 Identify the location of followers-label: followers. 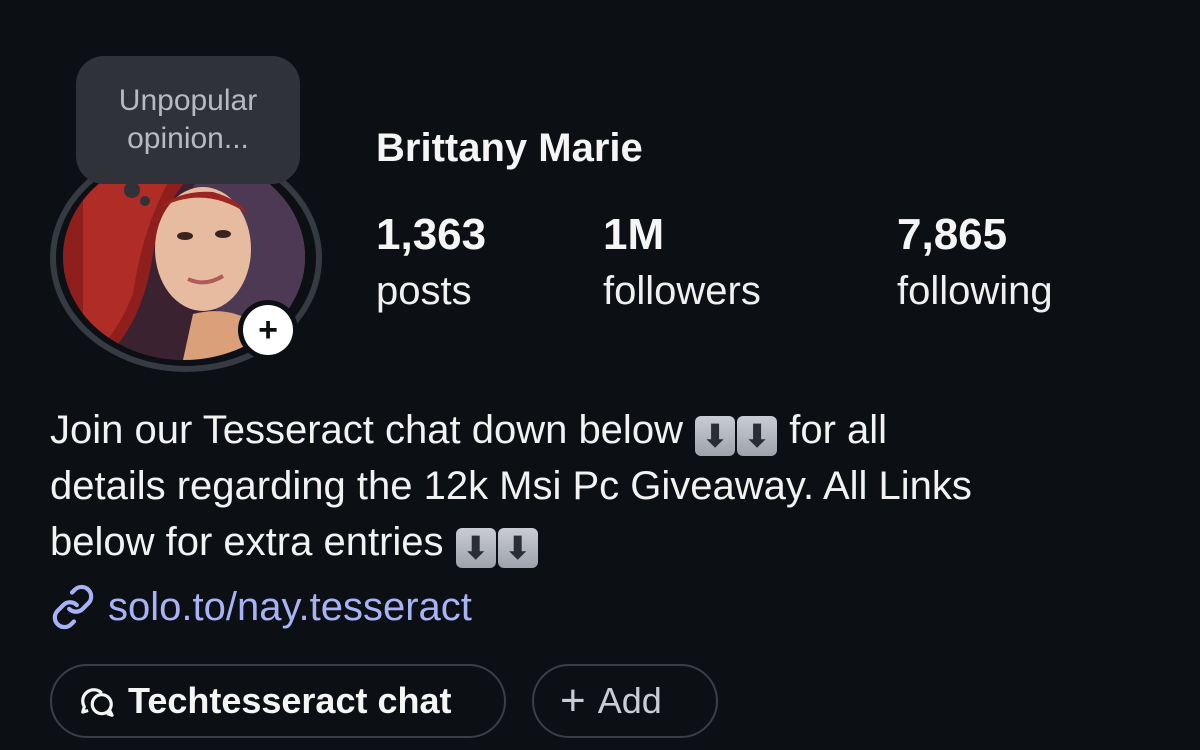
(682, 291).